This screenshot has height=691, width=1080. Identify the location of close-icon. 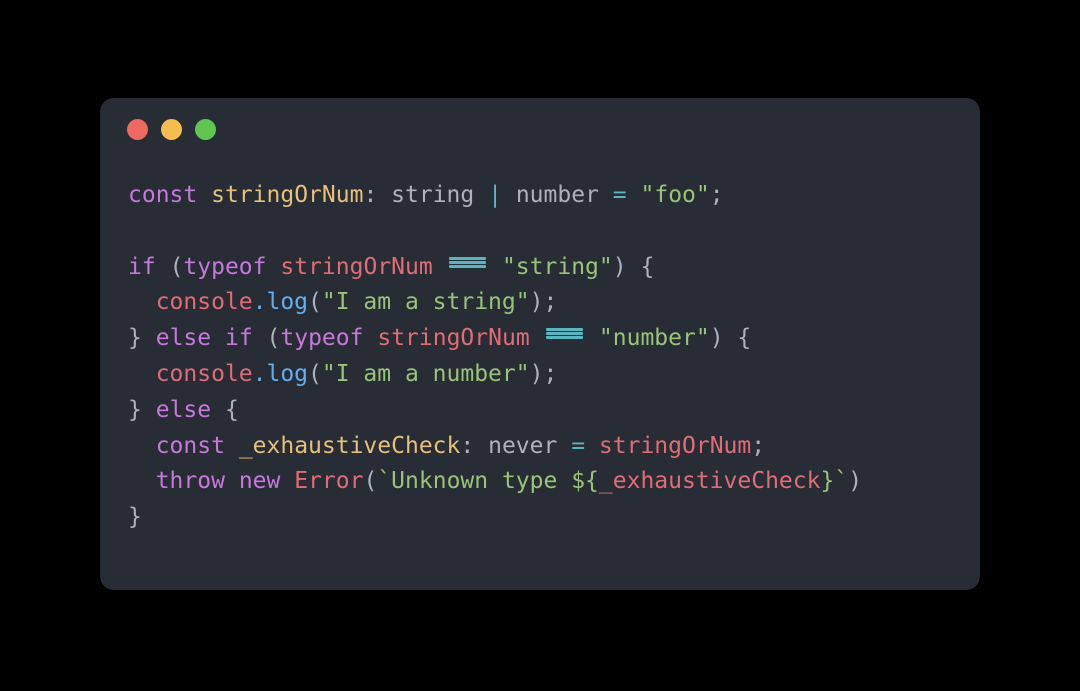
(137, 129).